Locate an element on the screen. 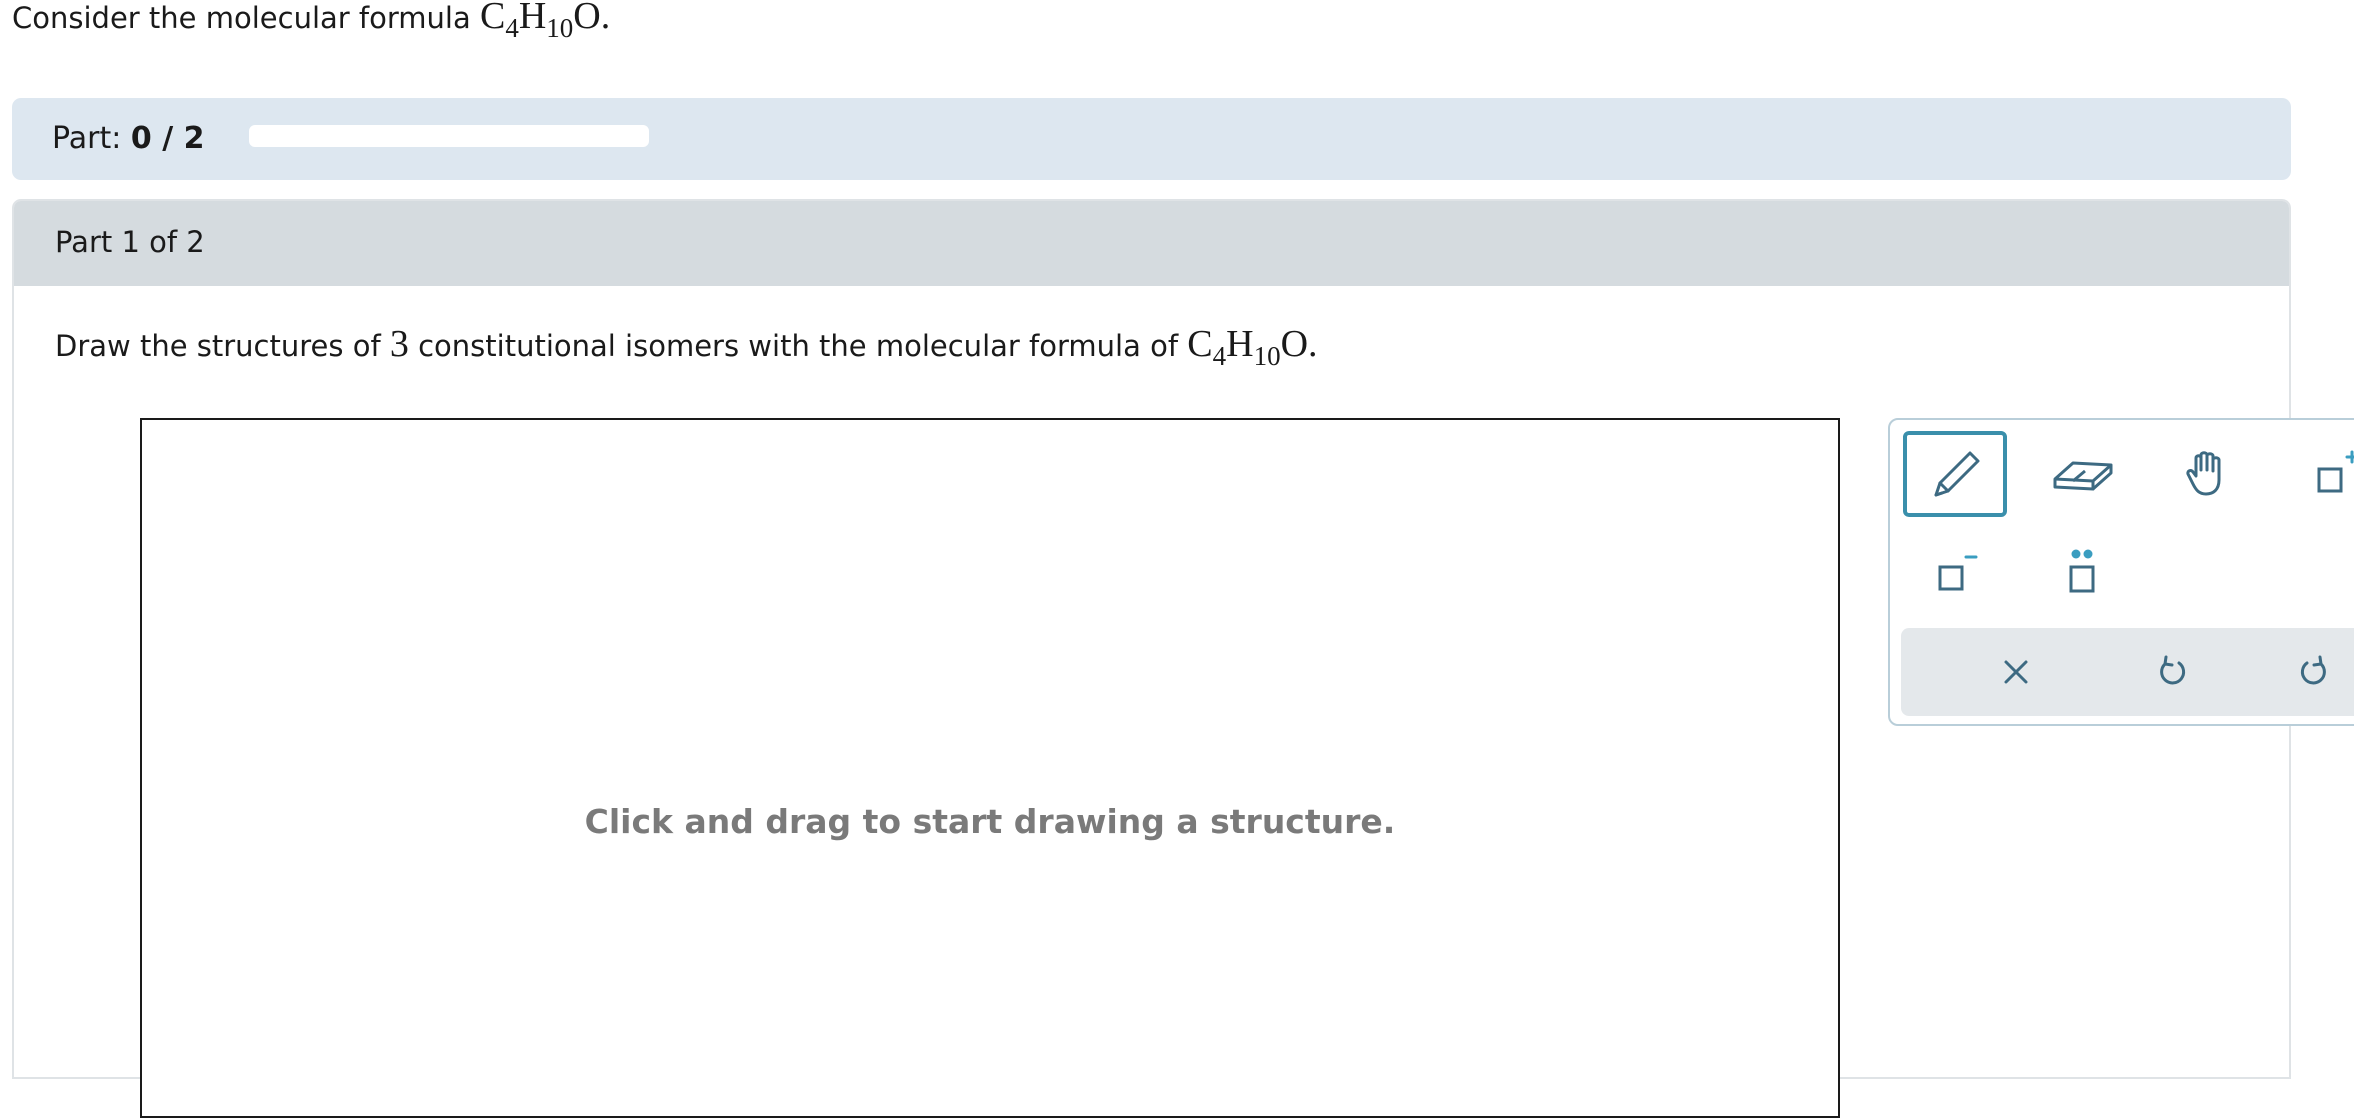  lone-pair-tool is located at coordinates (2082, 572).